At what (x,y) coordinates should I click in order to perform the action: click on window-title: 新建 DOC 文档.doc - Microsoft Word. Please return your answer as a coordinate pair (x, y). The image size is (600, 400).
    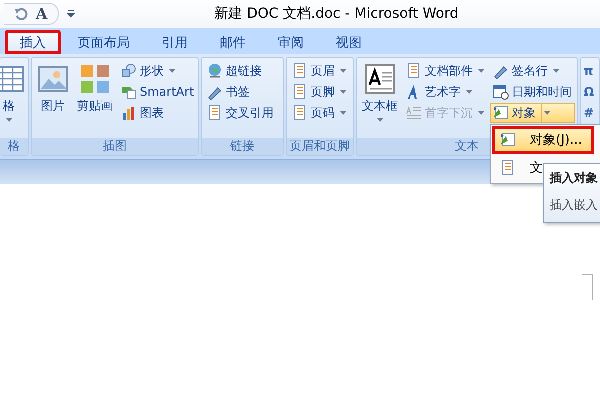
    Looking at the image, I should click on (336, 14).